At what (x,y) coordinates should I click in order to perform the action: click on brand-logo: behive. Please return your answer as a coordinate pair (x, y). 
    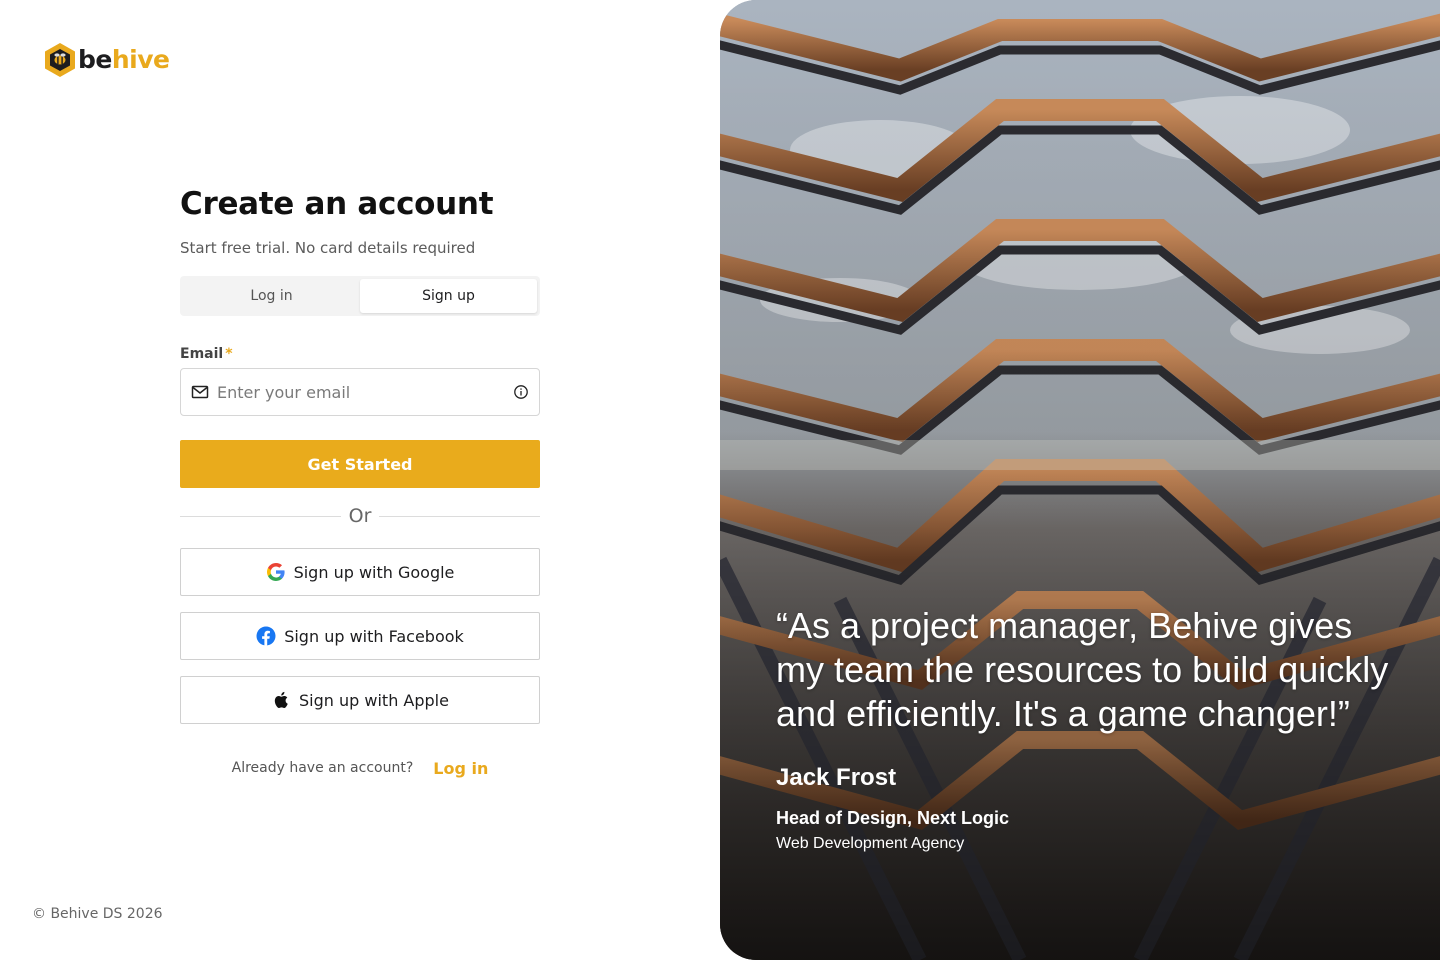
    Looking at the image, I should click on (106, 60).